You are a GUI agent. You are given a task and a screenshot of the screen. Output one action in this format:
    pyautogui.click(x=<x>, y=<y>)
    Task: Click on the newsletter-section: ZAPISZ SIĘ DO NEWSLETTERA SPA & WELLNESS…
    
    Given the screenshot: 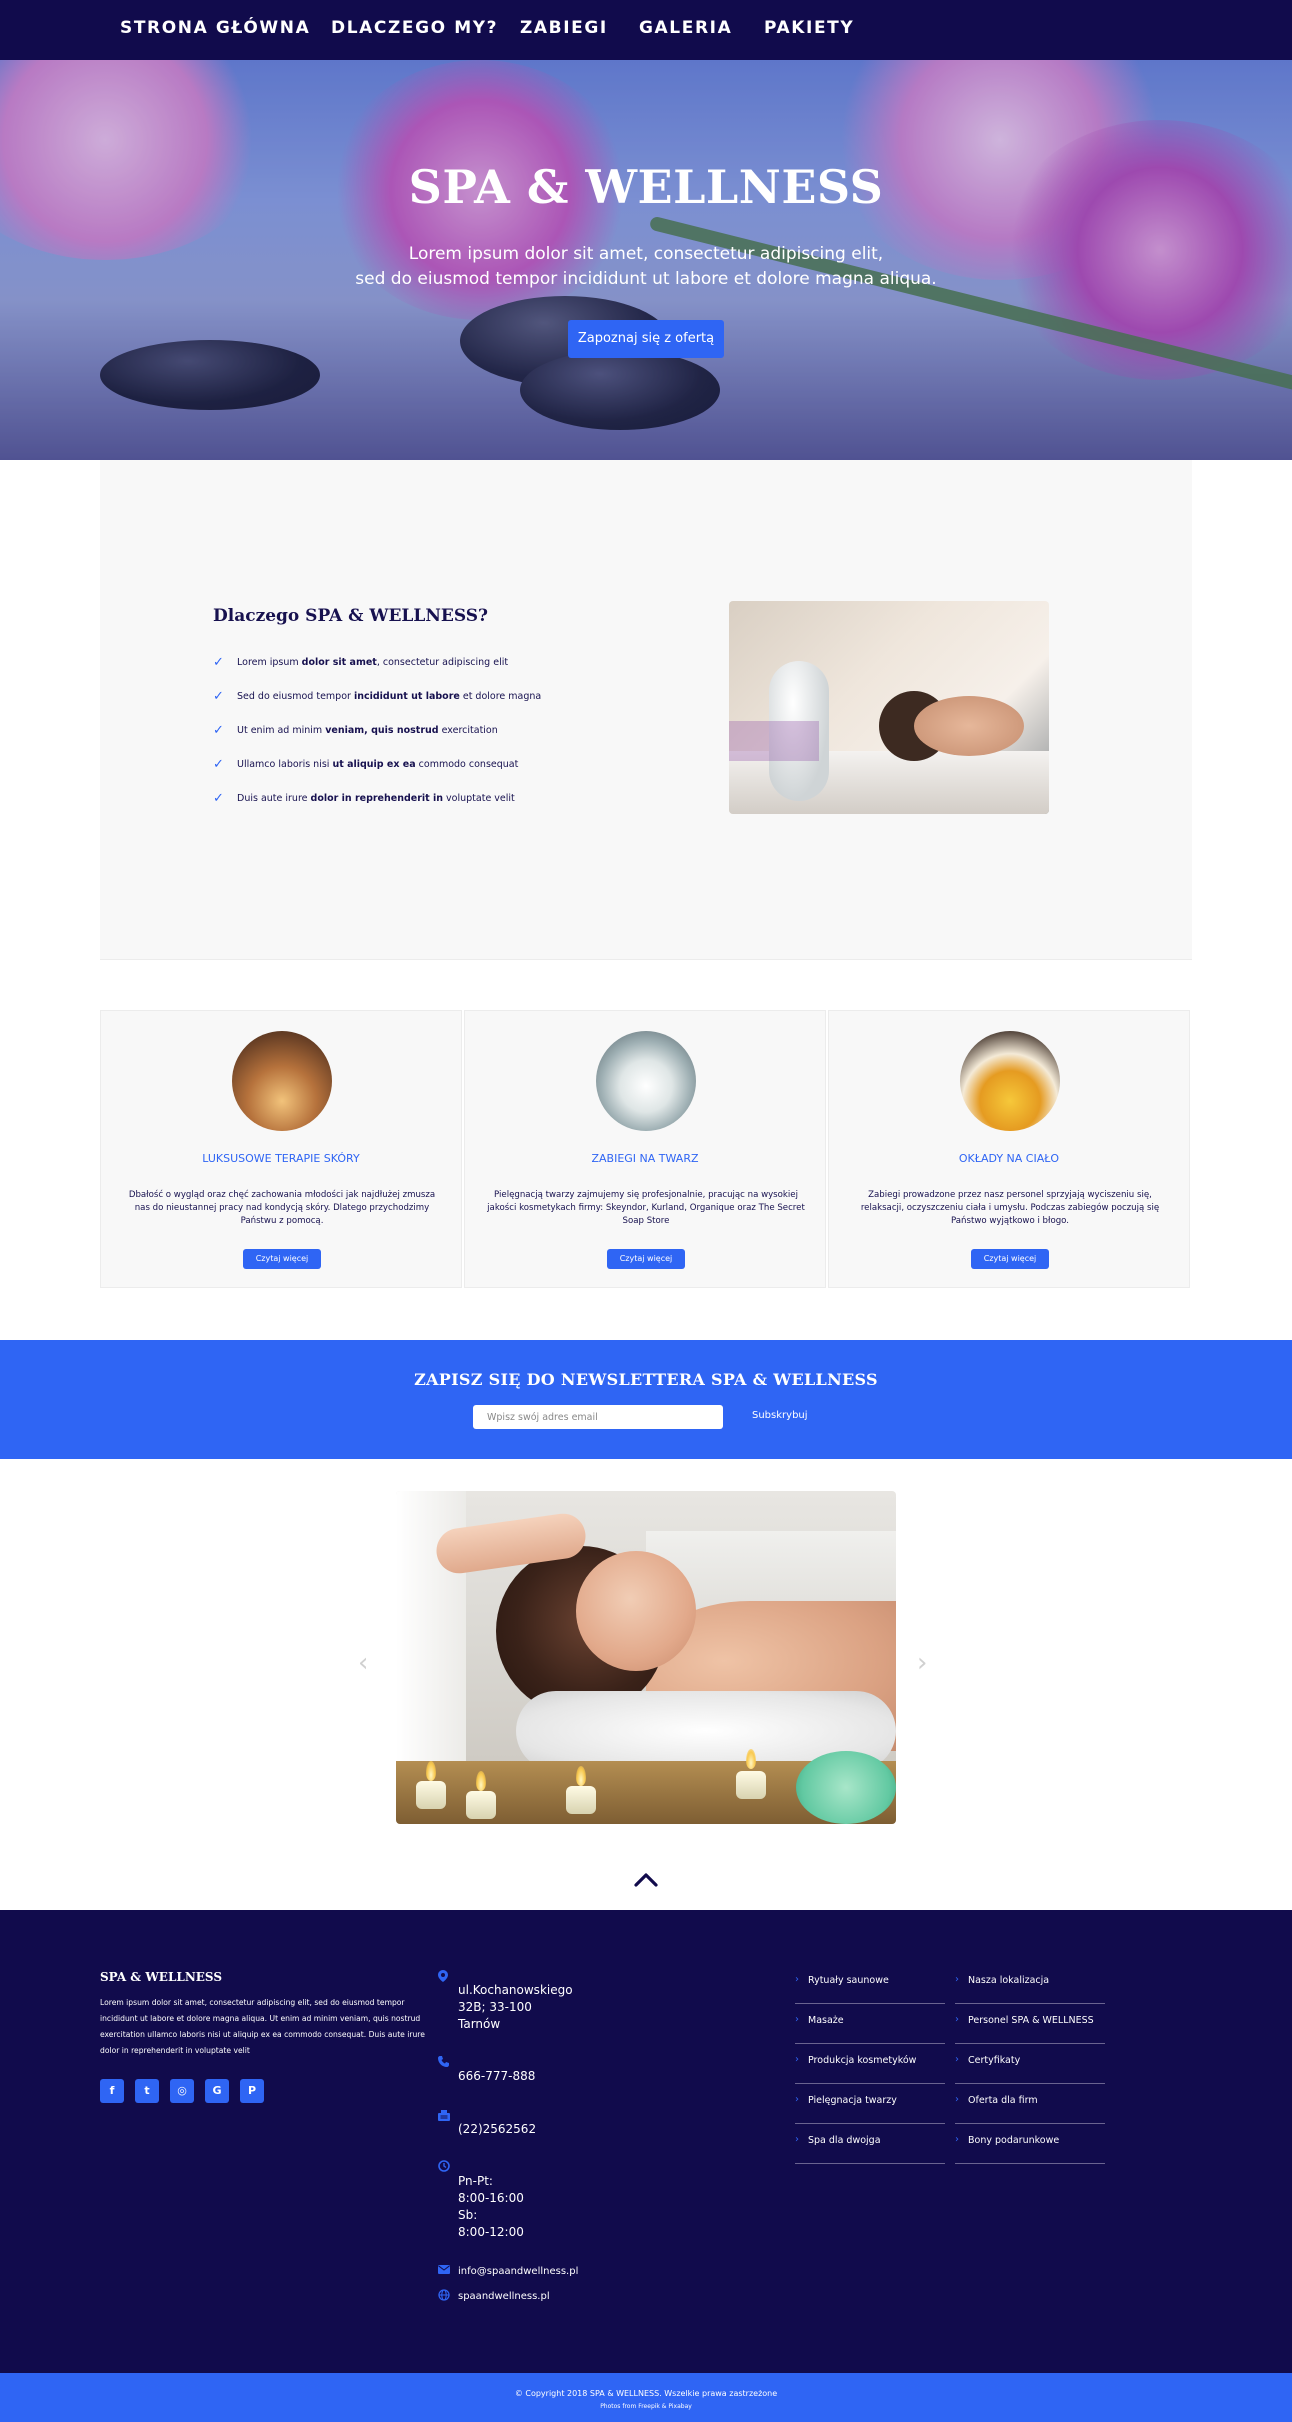 What is the action you would take?
    pyautogui.click(x=646, y=1399)
    